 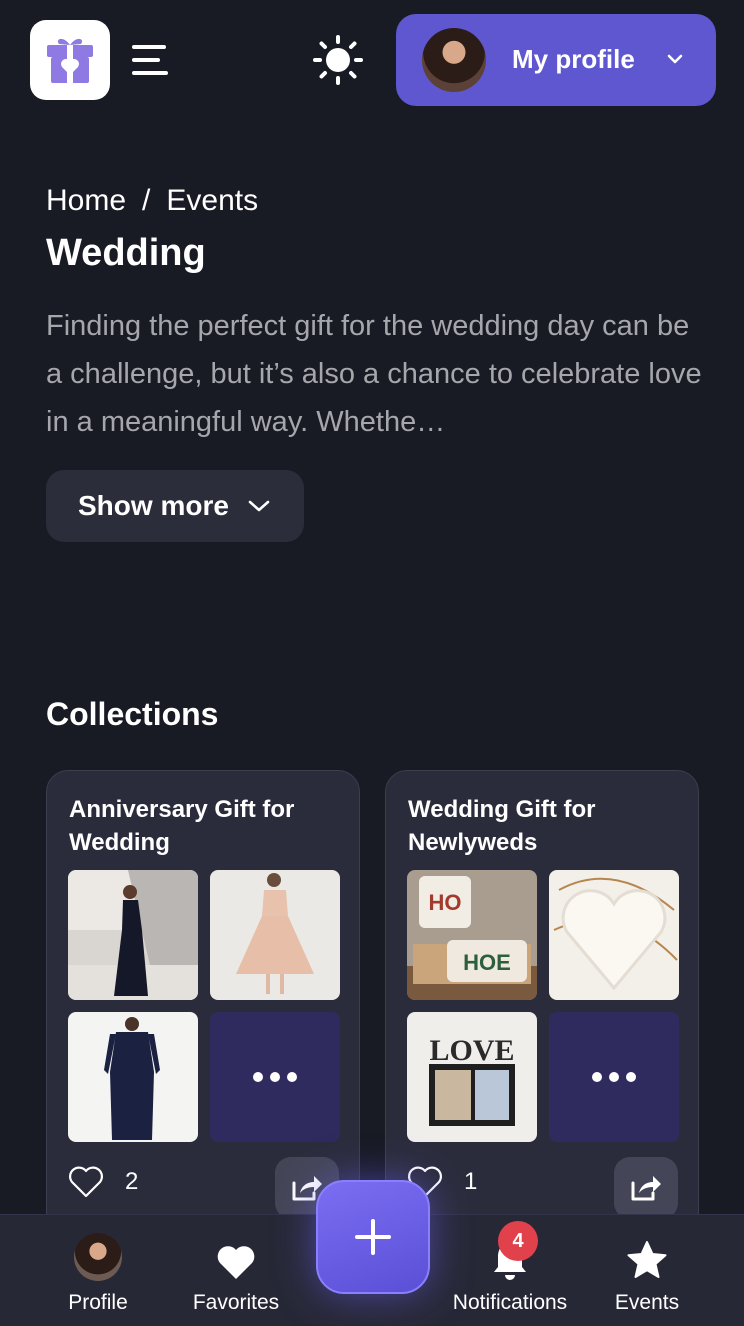 What do you see at coordinates (338, 60) in the screenshot?
I see `sun-icon` at bounding box center [338, 60].